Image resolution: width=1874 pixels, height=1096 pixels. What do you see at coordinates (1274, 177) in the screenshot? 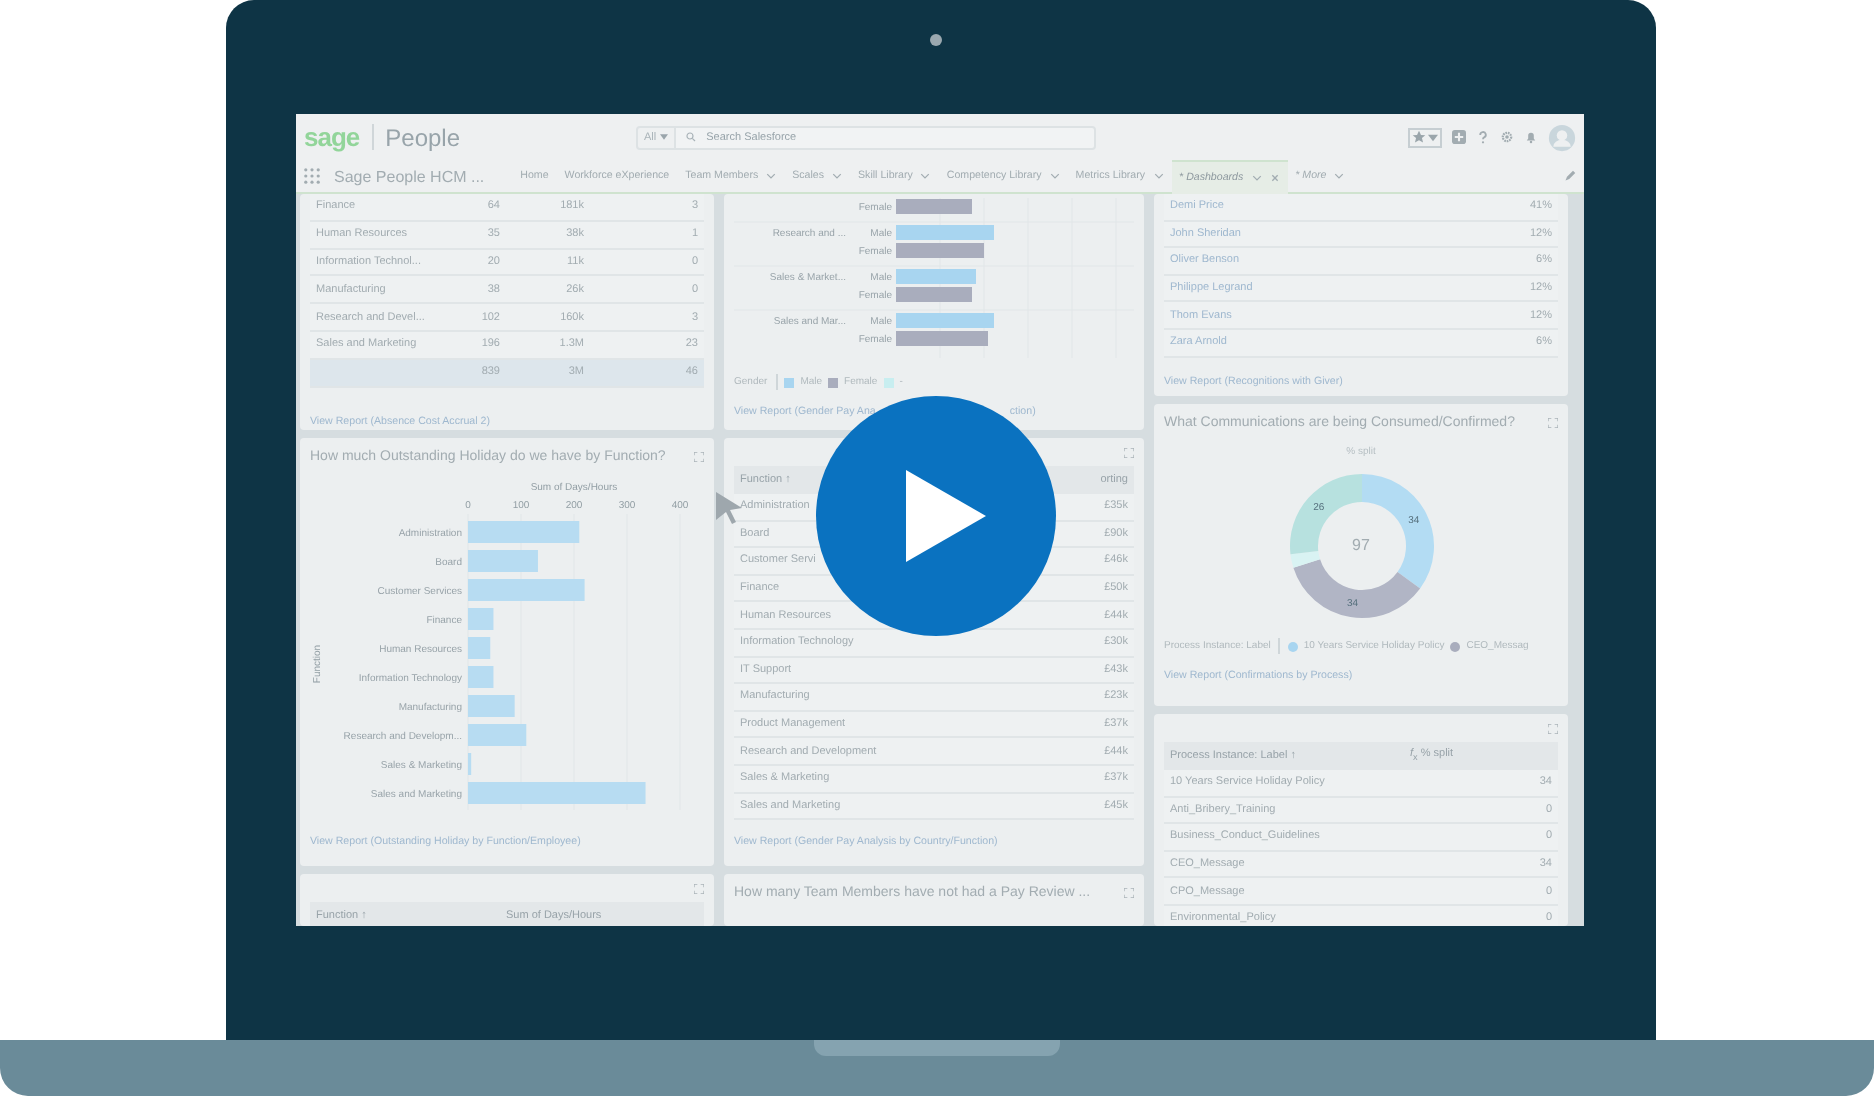
I see `close-icon` at bounding box center [1274, 177].